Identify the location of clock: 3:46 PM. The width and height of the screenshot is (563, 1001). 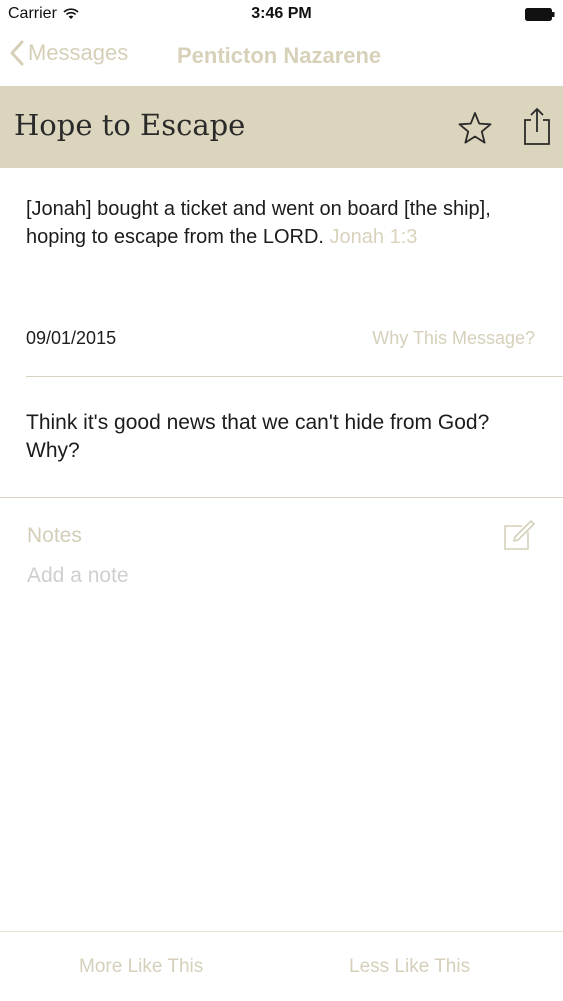
(281, 13).